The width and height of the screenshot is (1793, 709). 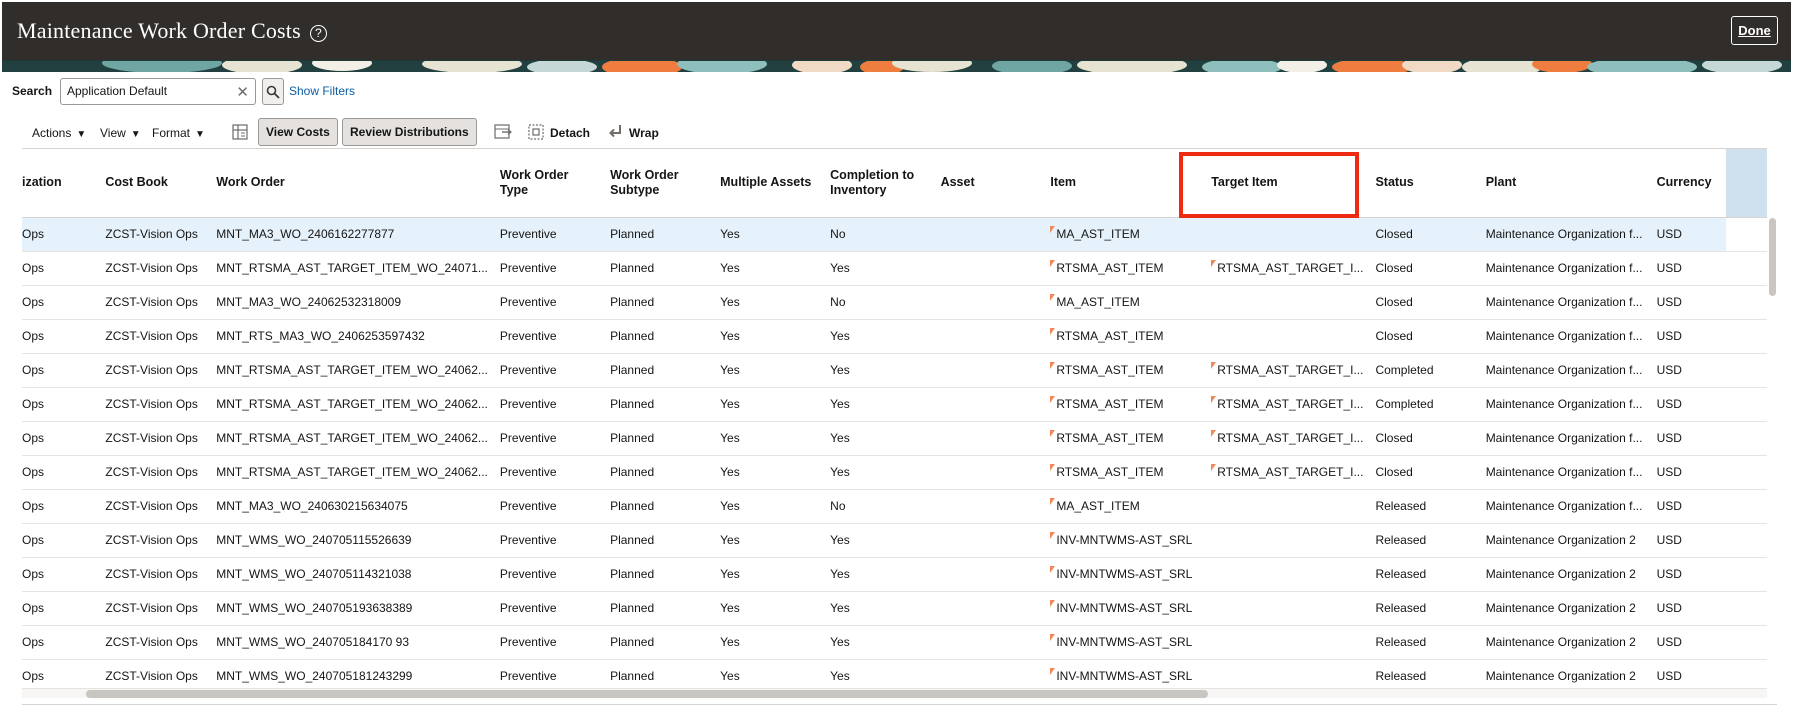 What do you see at coordinates (352, 183) in the screenshot?
I see `column-header-work-order: Work Order` at bounding box center [352, 183].